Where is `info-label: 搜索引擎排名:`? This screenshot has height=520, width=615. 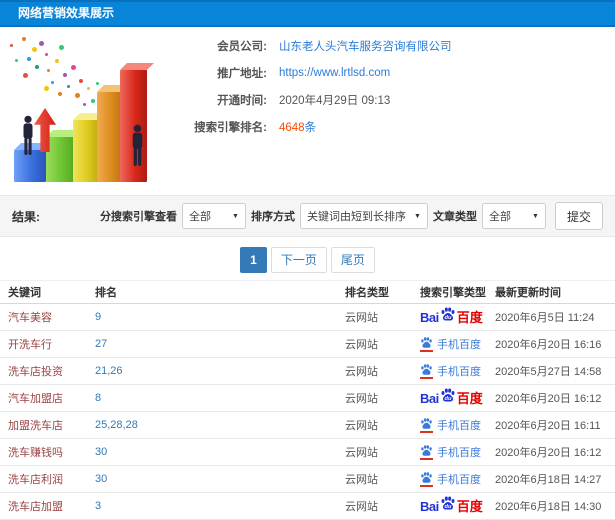
info-label: 搜索引擎排名: is located at coordinates (230, 128).